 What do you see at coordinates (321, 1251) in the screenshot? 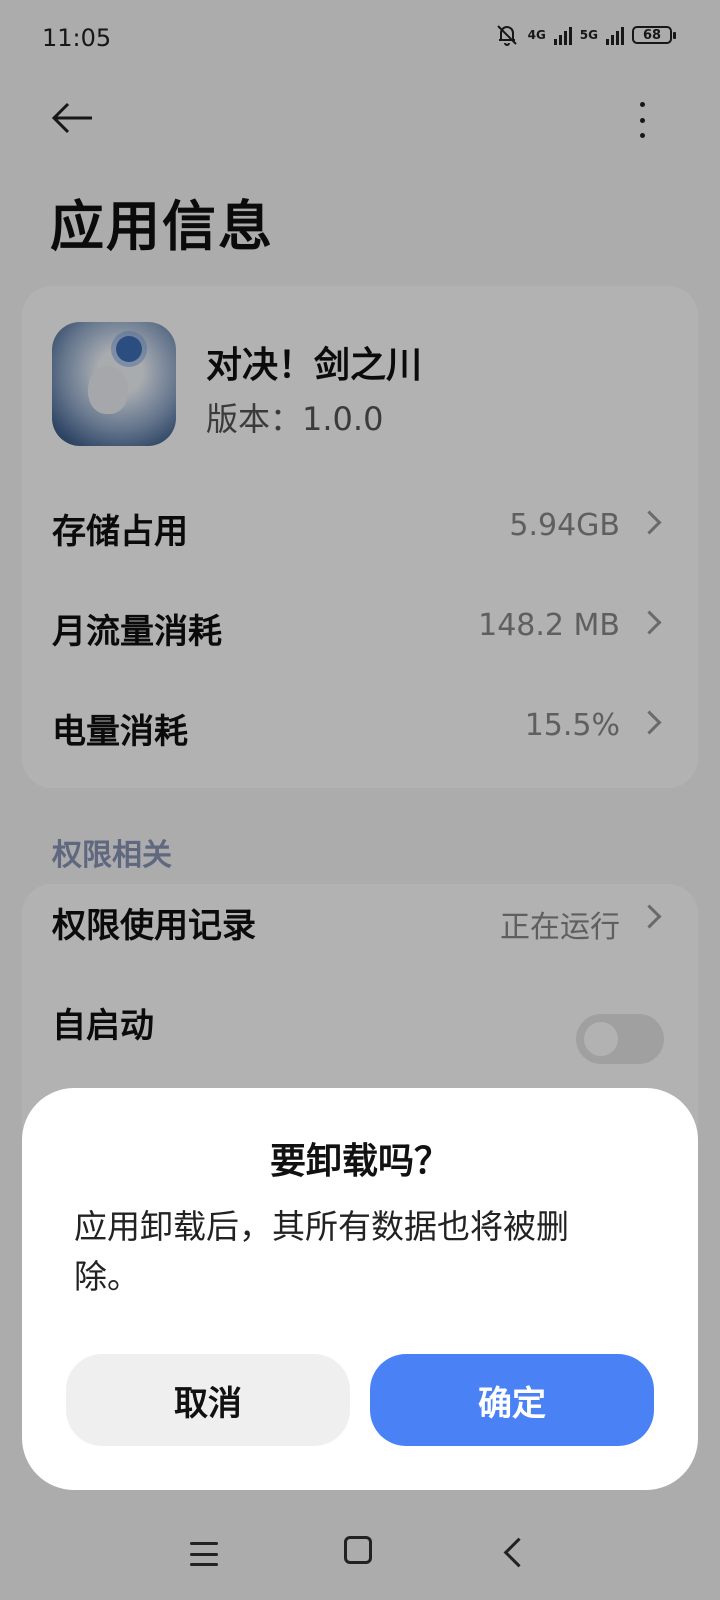
I see `dialog-message: 应用卸载后，其所有数据也将被删除。` at bounding box center [321, 1251].